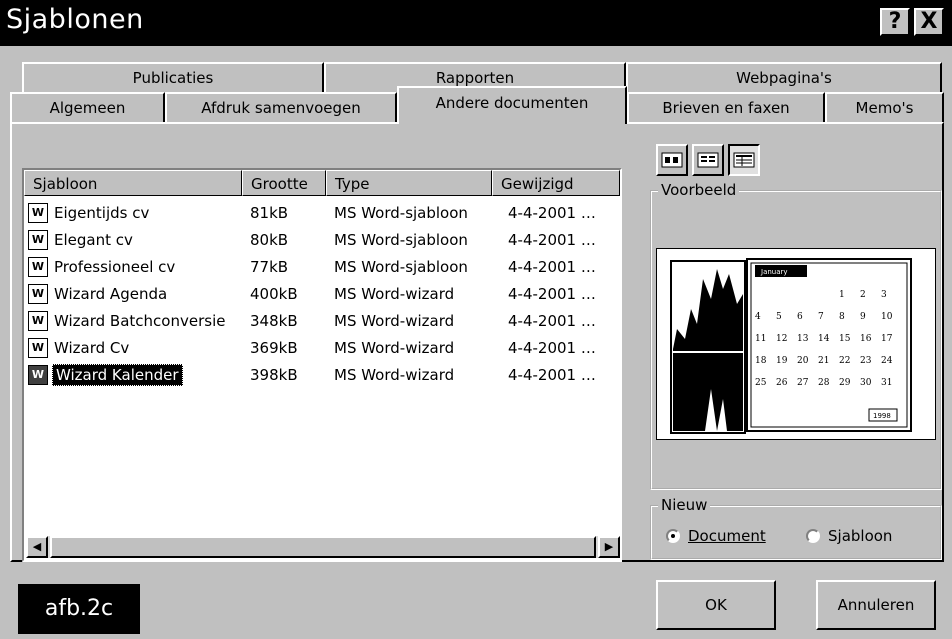  I want to click on item-size: 400kB, so click(274, 294).